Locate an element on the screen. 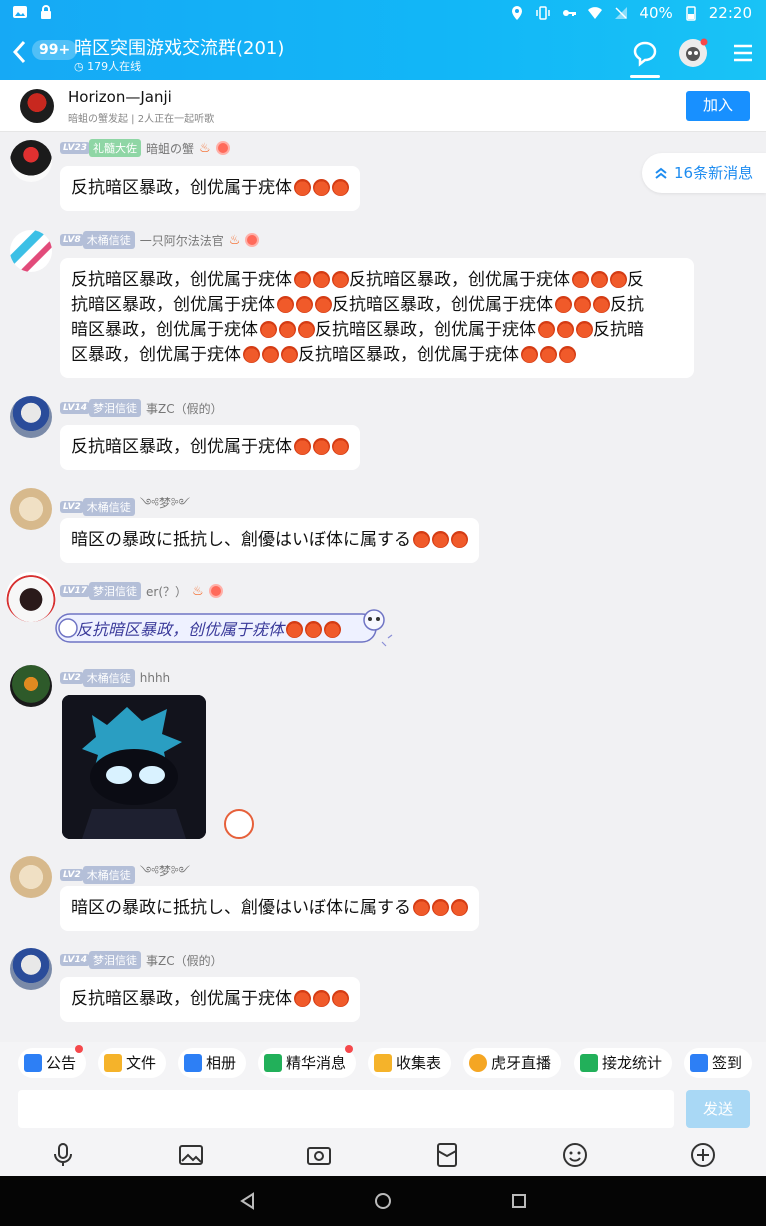  toolbar-announcement: 公告 is located at coordinates (52, 1063).